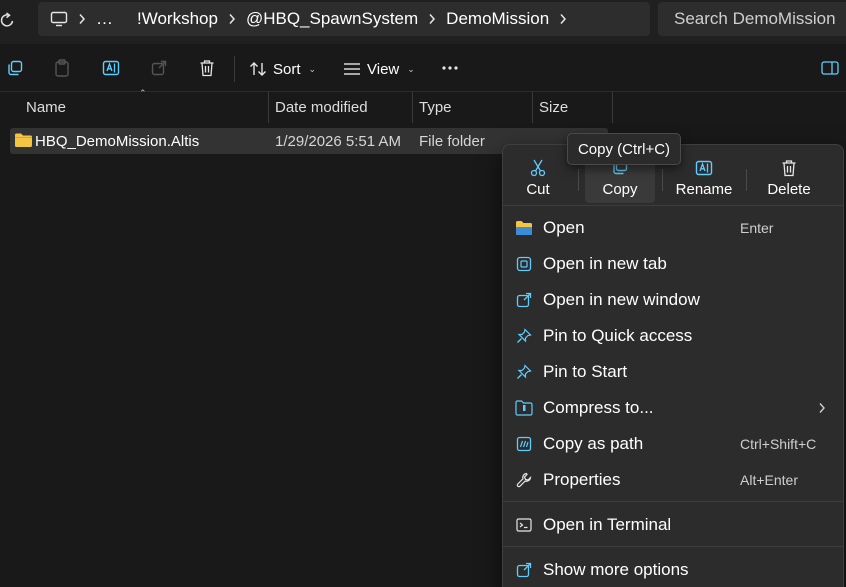 The image size is (846, 587). Describe the element at coordinates (673, 570) in the screenshot. I see `menu-item-show-more: Show more options` at that location.